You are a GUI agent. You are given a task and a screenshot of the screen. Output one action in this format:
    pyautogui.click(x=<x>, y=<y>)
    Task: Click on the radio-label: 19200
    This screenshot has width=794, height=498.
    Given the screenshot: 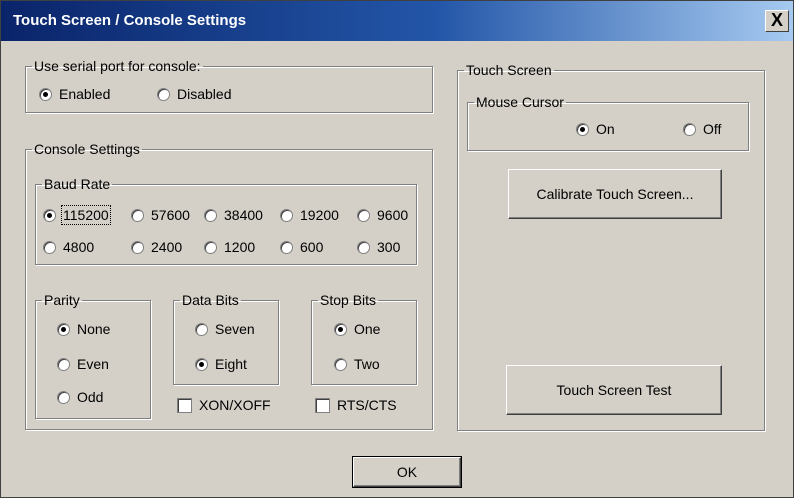 What is the action you would take?
    pyautogui.click(x=319, y=215)
    